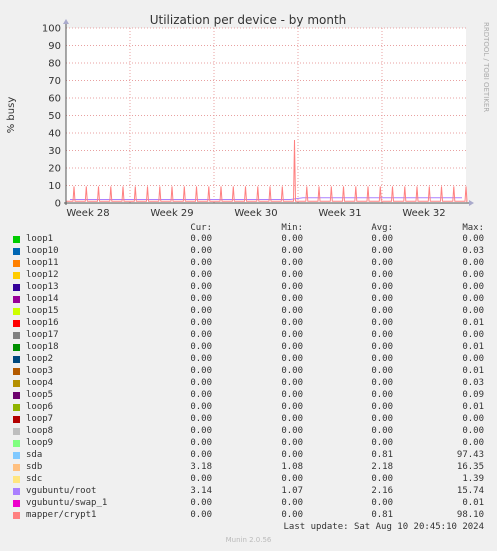 Image resolution: width=497 pixels, height=551 pixels. Describe the element at coordinates (248, 264) in the screenshot. I see `legend-row: loop11 0.00 0.00 0.00 0.00` at that location.